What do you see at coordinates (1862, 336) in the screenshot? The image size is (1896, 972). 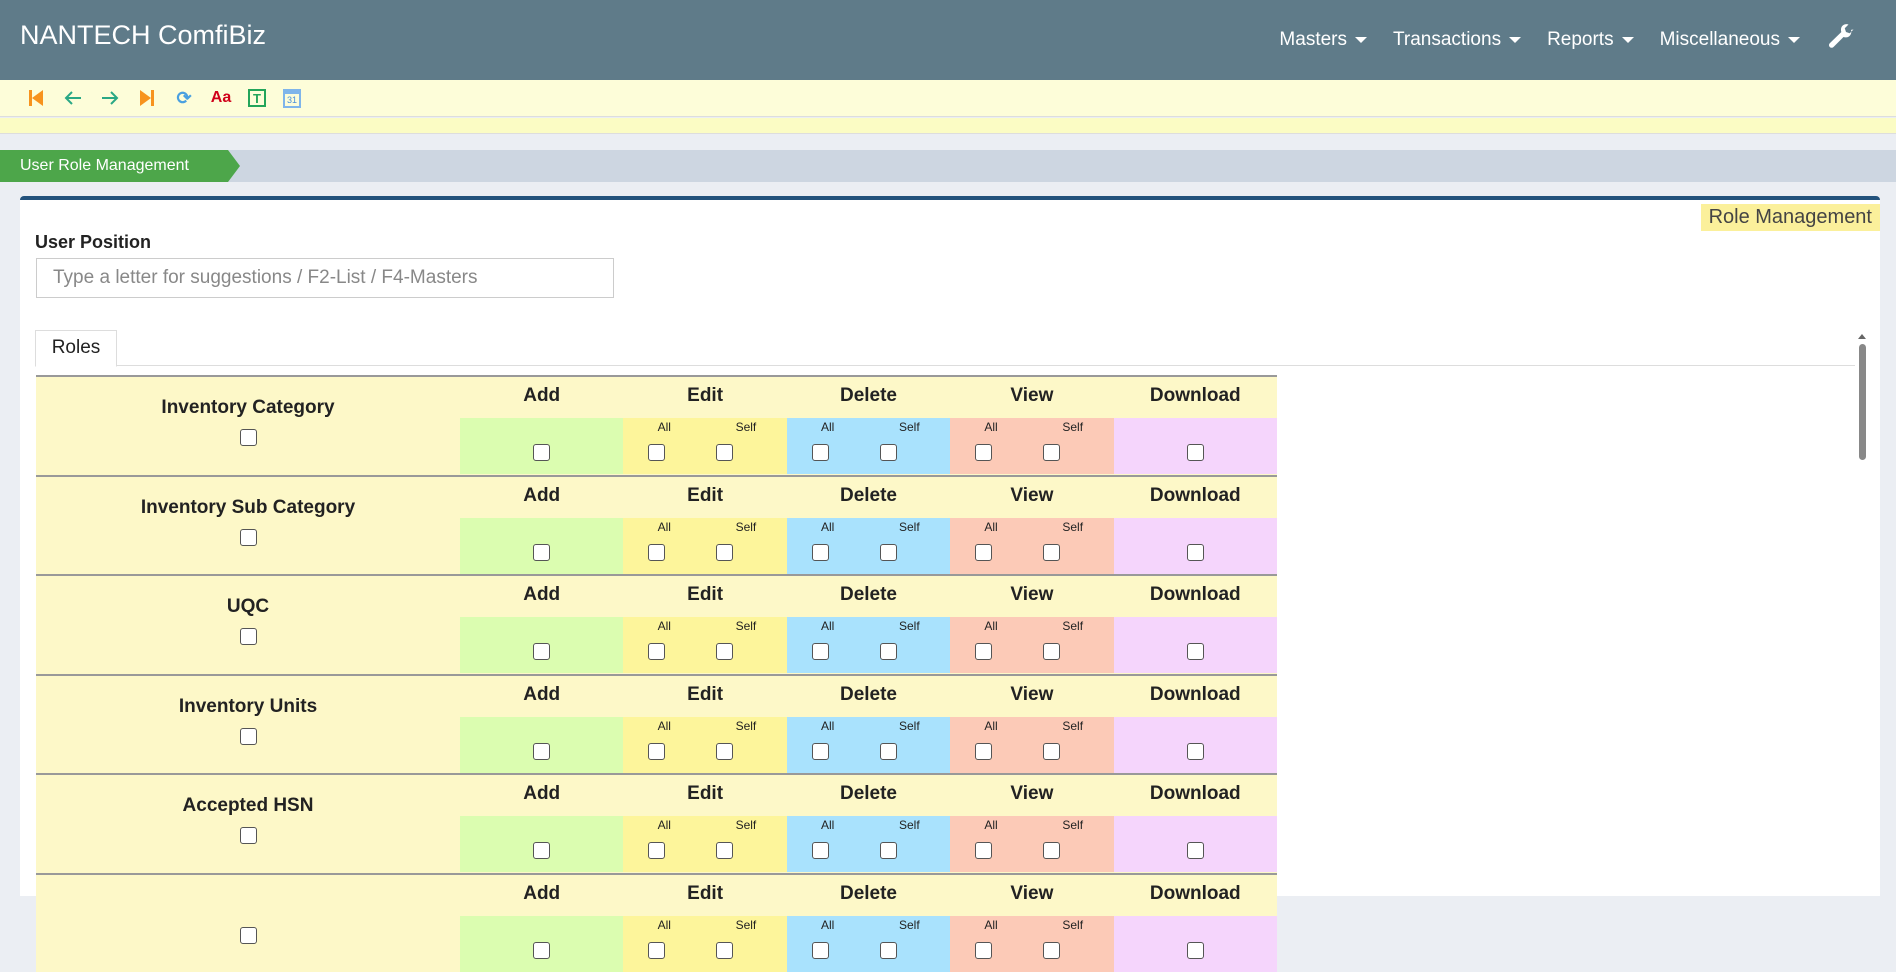 I see `scroll-up-icon` at bounding box center [1862, 336].